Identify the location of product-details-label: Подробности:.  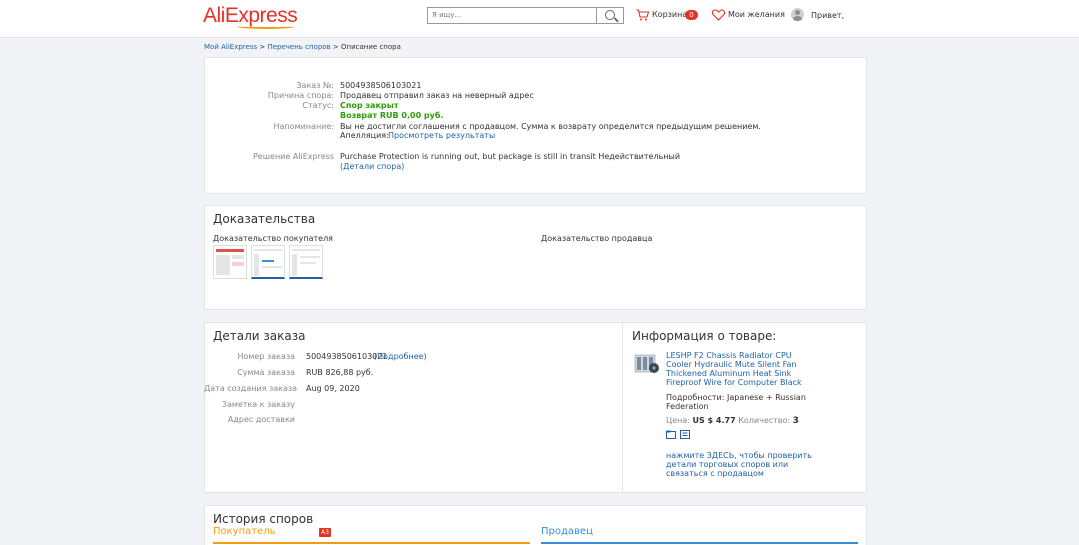
(695, 397).